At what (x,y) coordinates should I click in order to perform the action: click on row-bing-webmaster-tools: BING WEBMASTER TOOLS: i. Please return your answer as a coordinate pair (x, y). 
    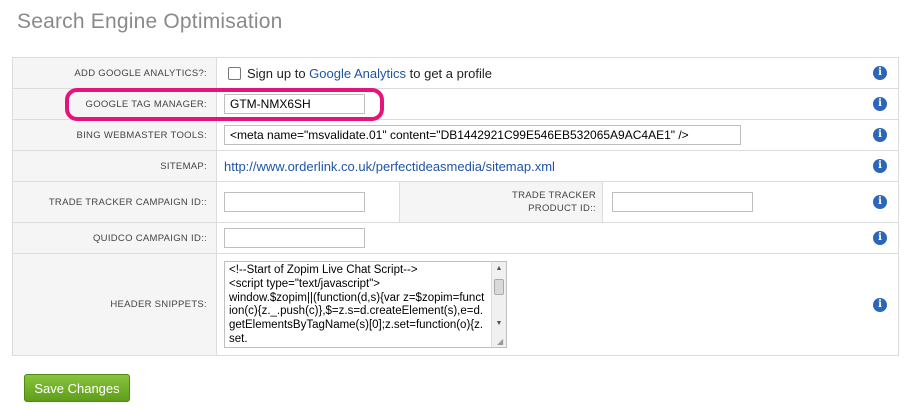
    Looking at the image, I should click on (455, 135).